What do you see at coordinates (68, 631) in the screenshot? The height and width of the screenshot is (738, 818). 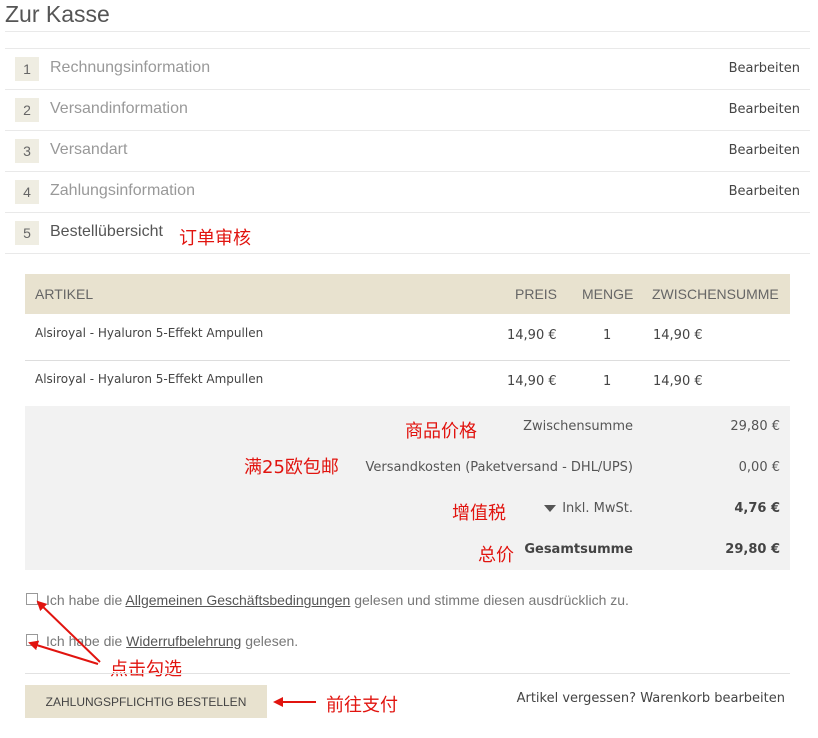 I see `arrow-to-terms-checkbox` at bounding box center [68, 631].